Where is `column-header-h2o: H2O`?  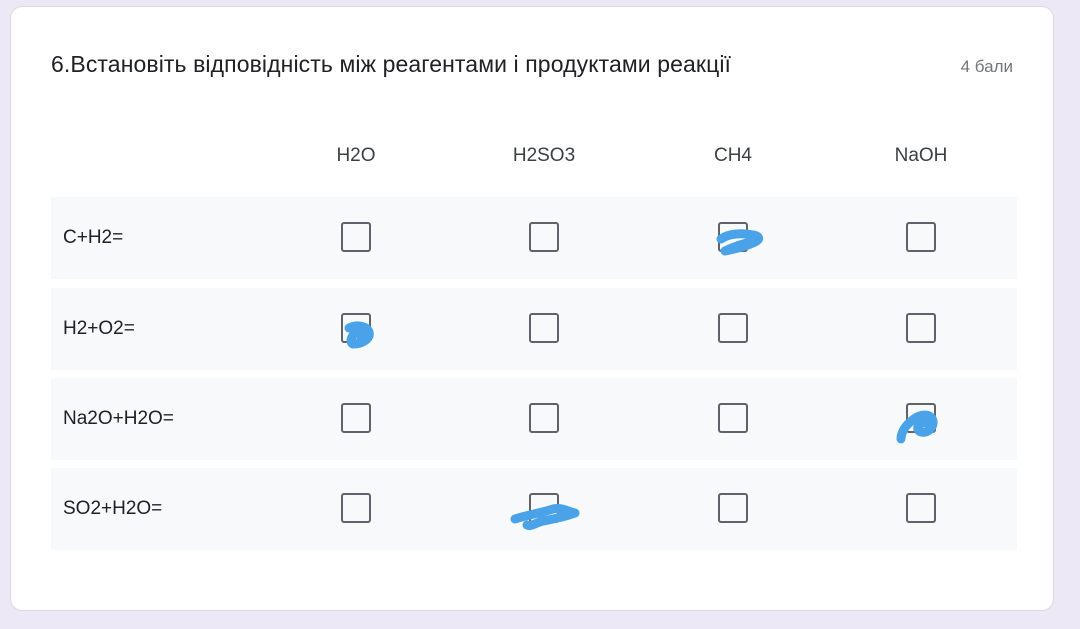
column-header-h2o: H2O is located at coordinates (356, 155).